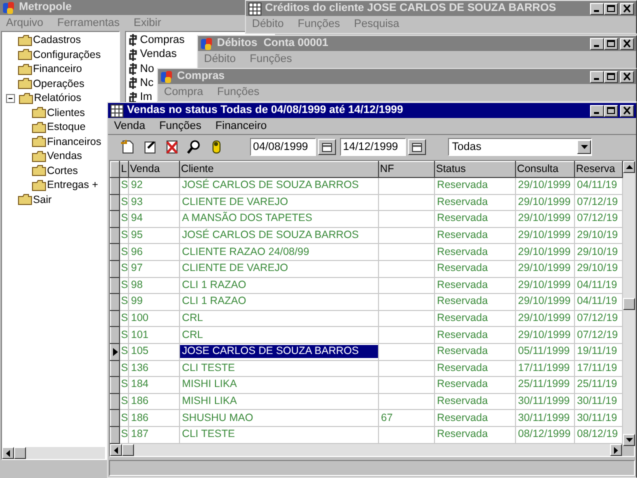  What do you see at coordinates (201, 76) in the screenshot?
I see `window-title: Compras` at bounding box center [201, 76].